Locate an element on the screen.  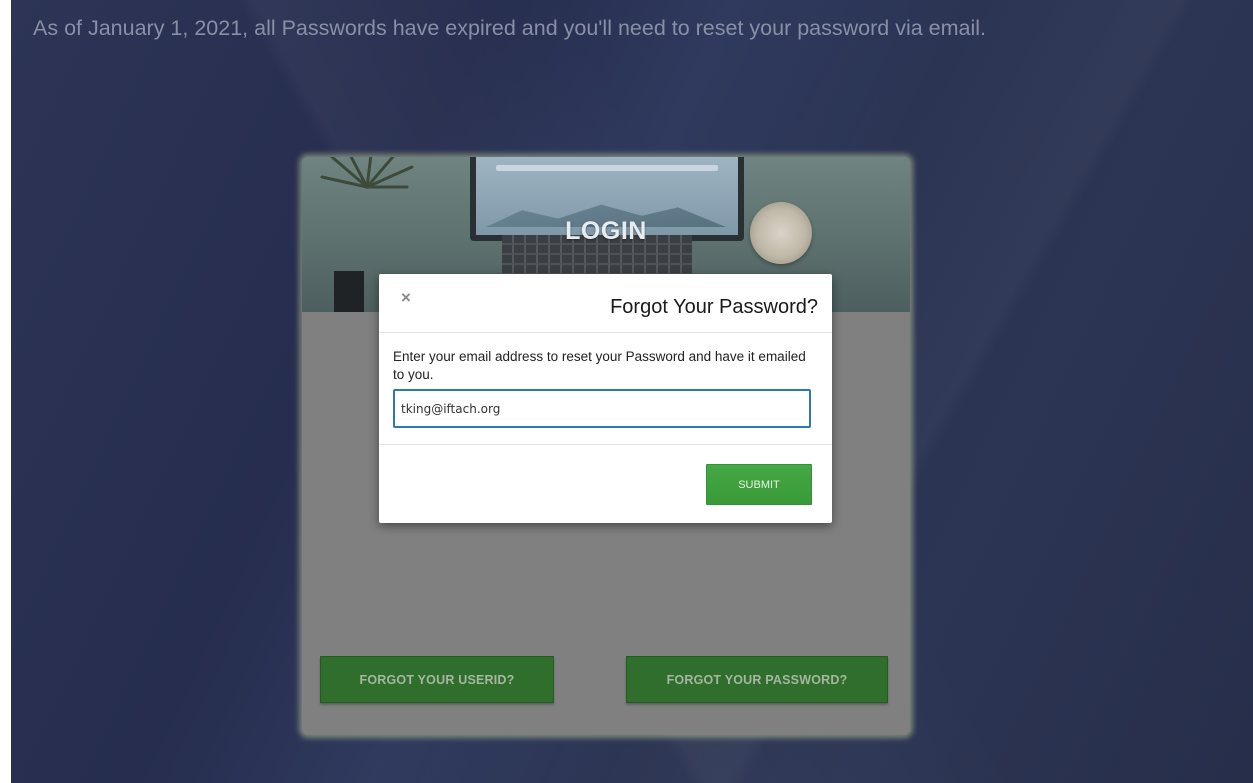
modal-header: × Forgot Your Password? is located at coordinates (605, 303).